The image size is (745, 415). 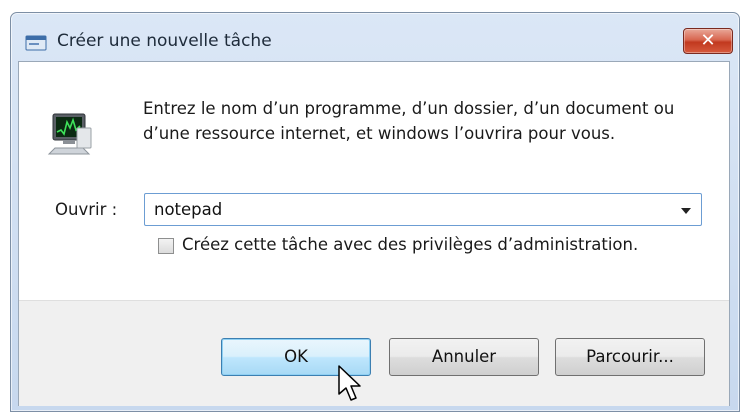 What do you see at coordinates (375, 37) in the screenshot?
I see `title-bar: Créer une nouvelle tâche ✕` at bounding box center [375, 37].